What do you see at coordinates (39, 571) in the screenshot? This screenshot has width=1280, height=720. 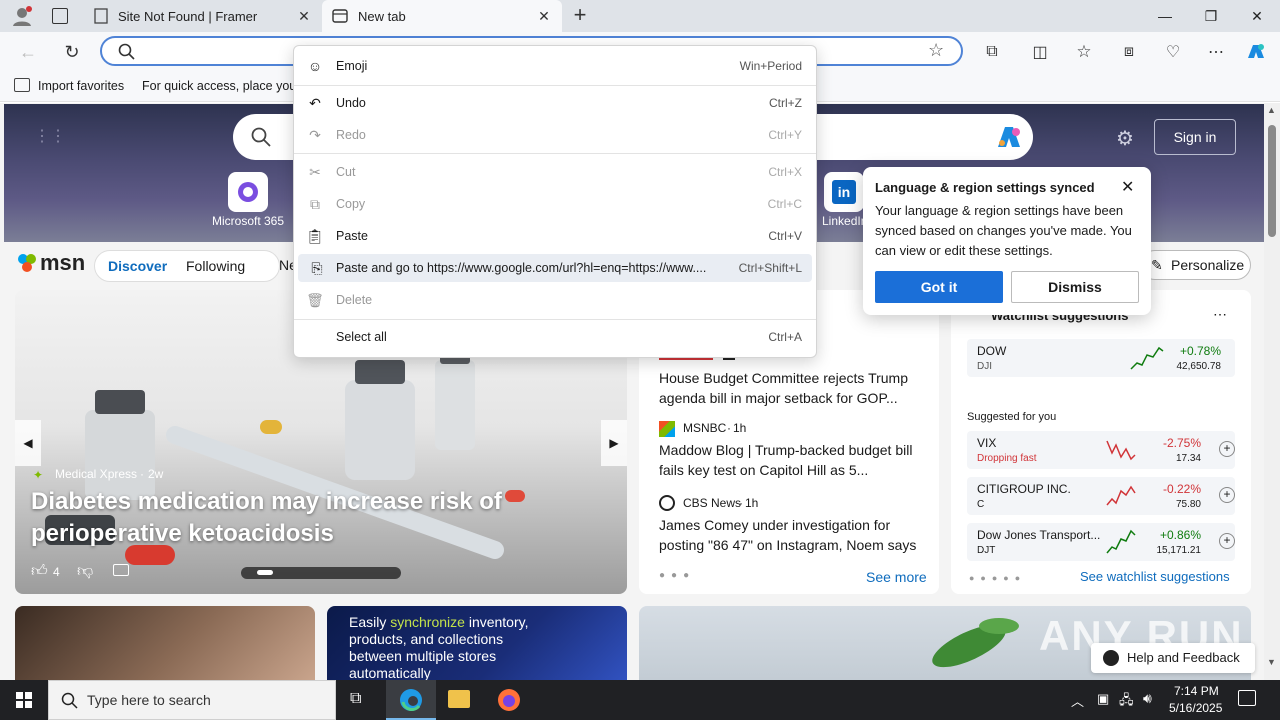 I see `like-icon: 👍︎` at bounding box center [39, 571].